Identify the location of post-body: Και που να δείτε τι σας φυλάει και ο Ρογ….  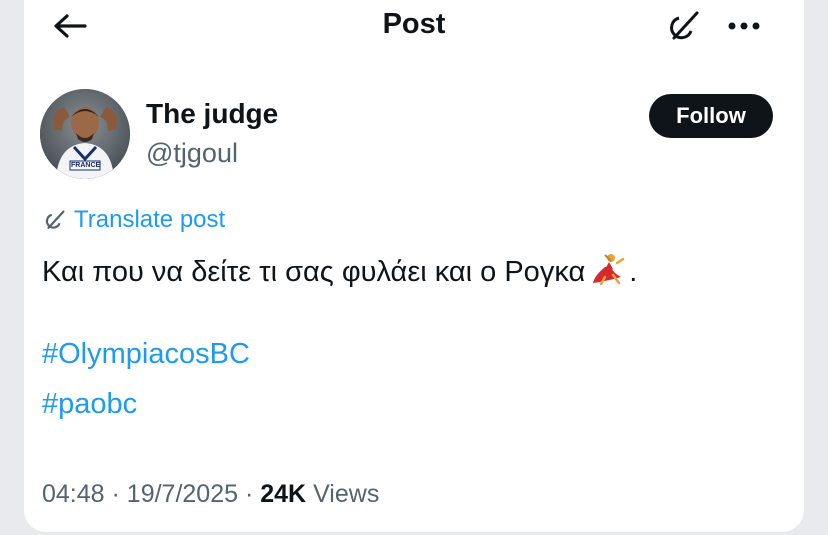
(314, 272).